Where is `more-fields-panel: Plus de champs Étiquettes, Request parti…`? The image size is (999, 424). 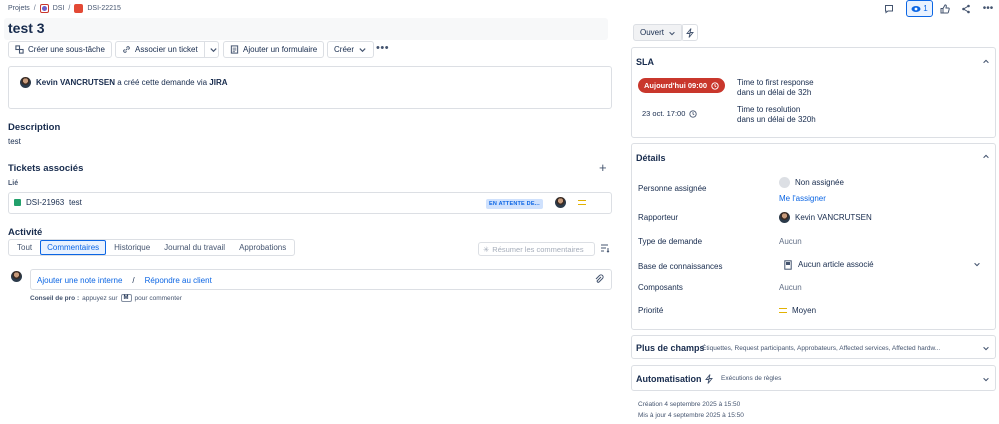
more-fields-panel: Plus de champs Étiquettes, Request parti… is located at coordinates (813, 347).